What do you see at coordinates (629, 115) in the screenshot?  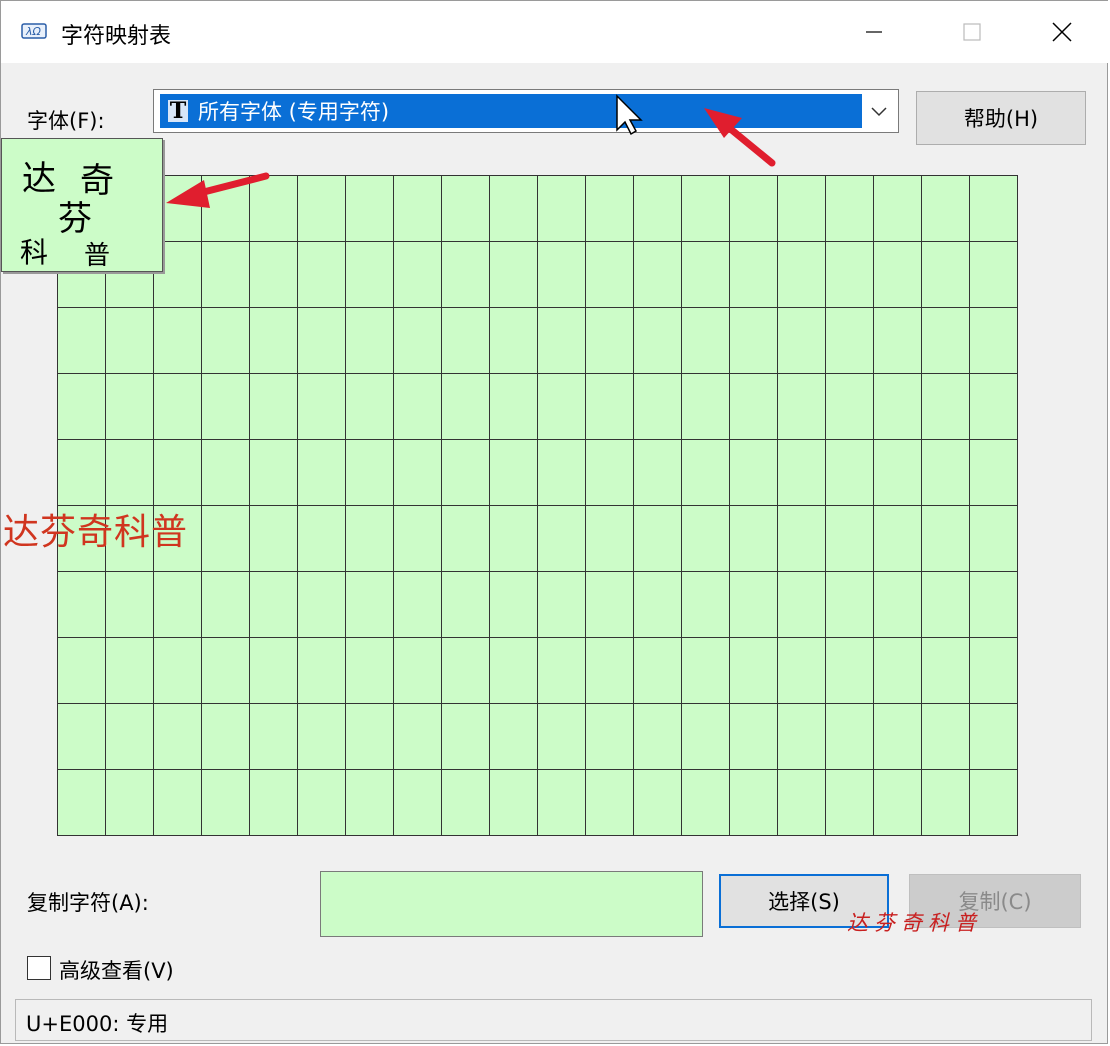 I see `mouse-cursor-icon` at bounding box center [629, 115].